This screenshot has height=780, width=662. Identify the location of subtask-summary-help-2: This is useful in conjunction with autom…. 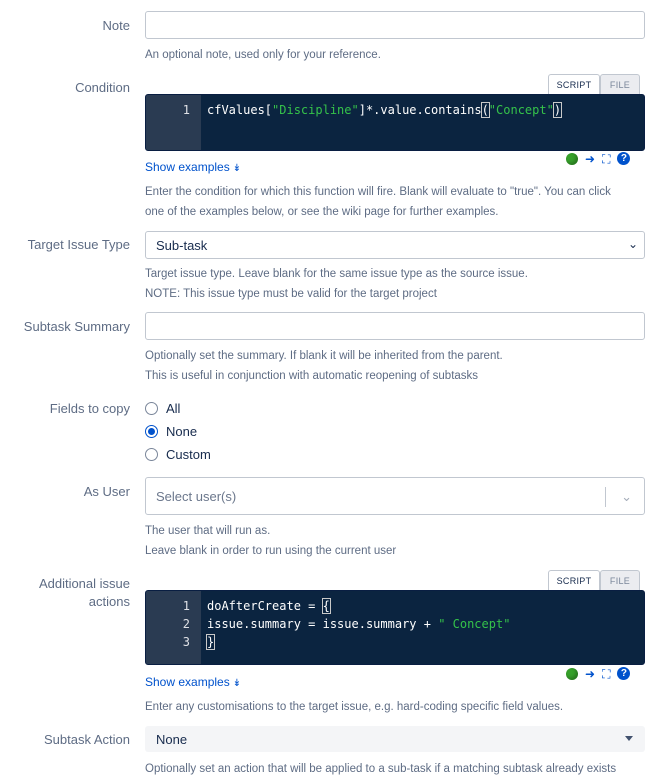
(312, 376).